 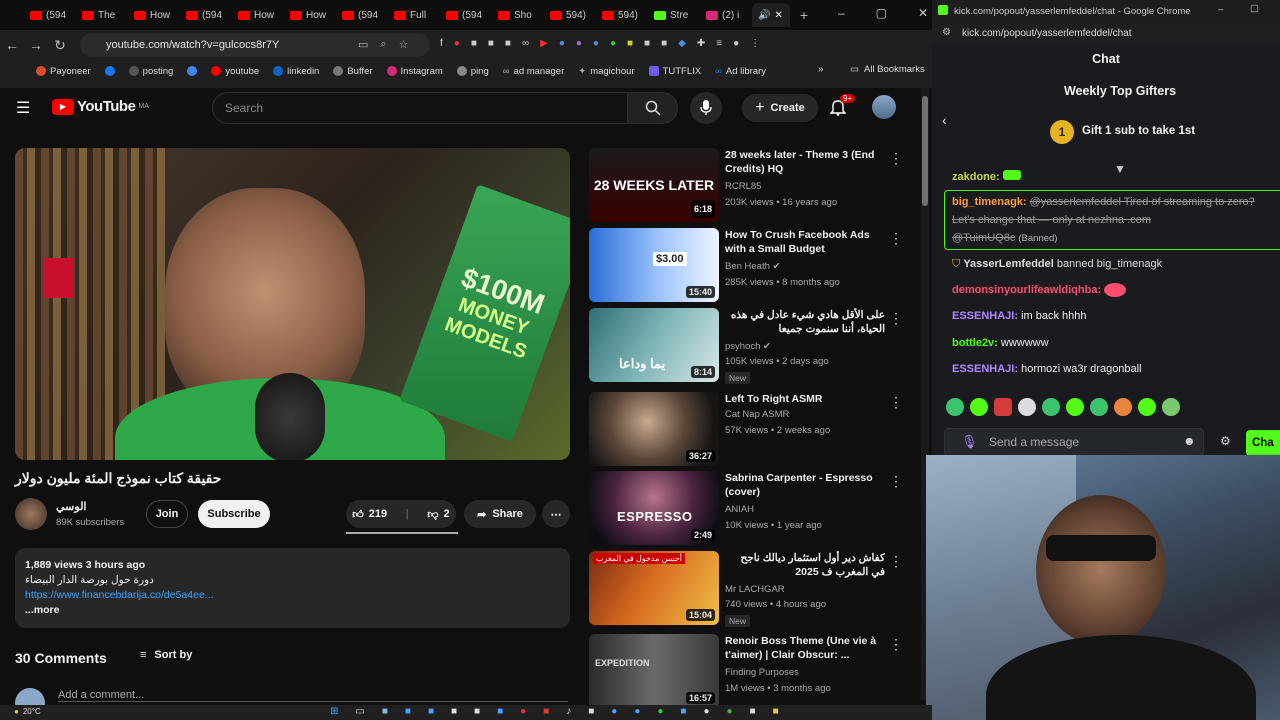 I want to click on sort-by-button: ≡ Sort by, so click(x=166, y=655).